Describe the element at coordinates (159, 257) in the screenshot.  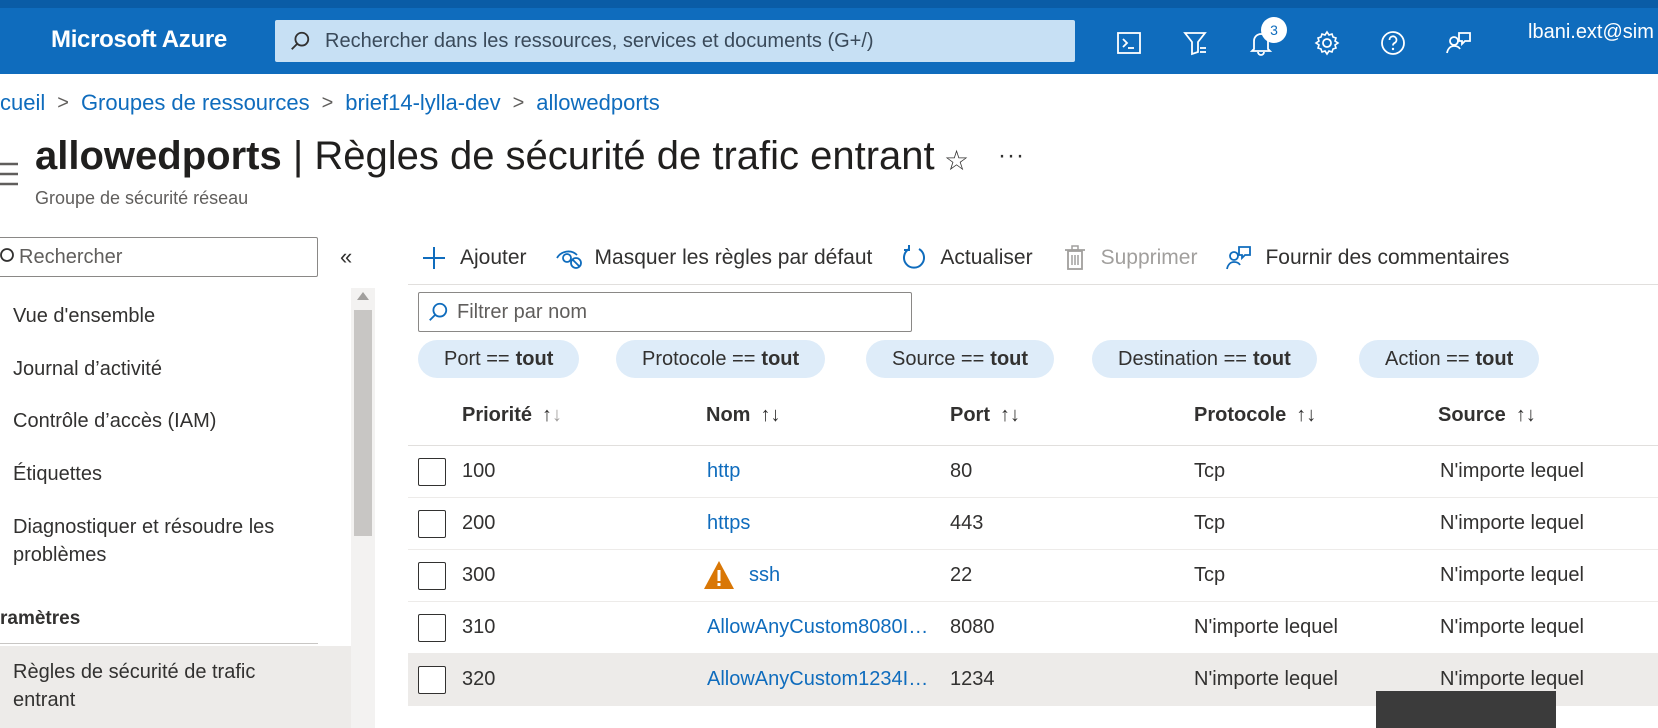
I see `nav-search-input: Rechercher` at that location.